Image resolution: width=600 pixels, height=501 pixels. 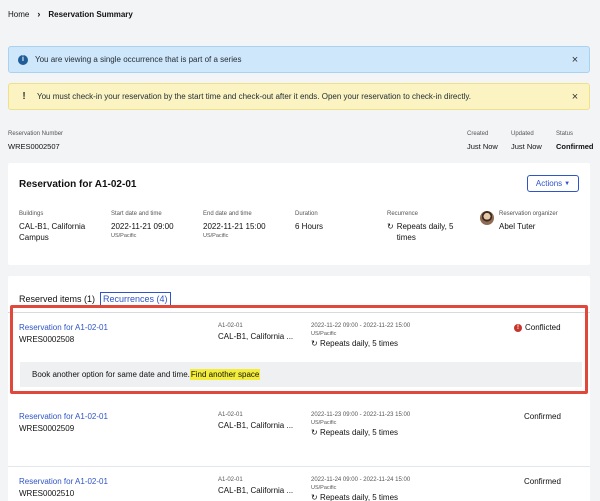 What do you see at coordinates (549, 183) in the screenshot?
I see `actions-label: Actions` at bounding box center [549, 183].